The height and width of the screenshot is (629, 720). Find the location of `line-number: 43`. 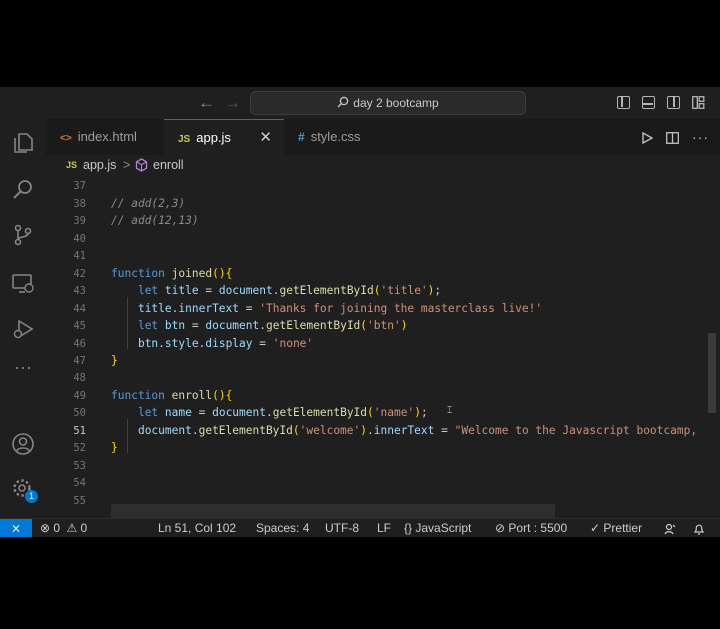

line-number: 43 is located at coordinates (79, 291).